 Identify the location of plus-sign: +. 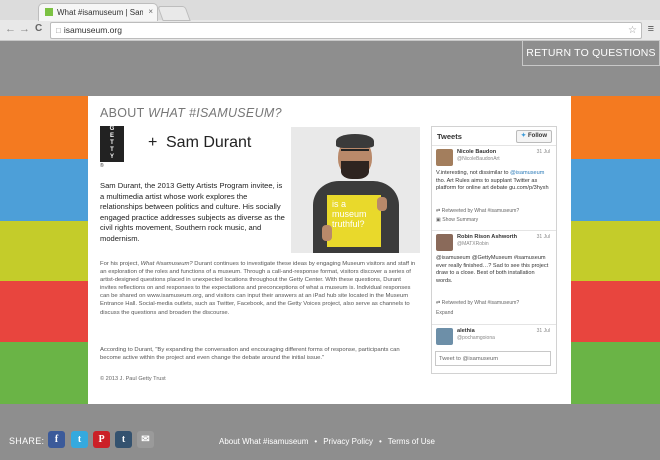
(153, 142).